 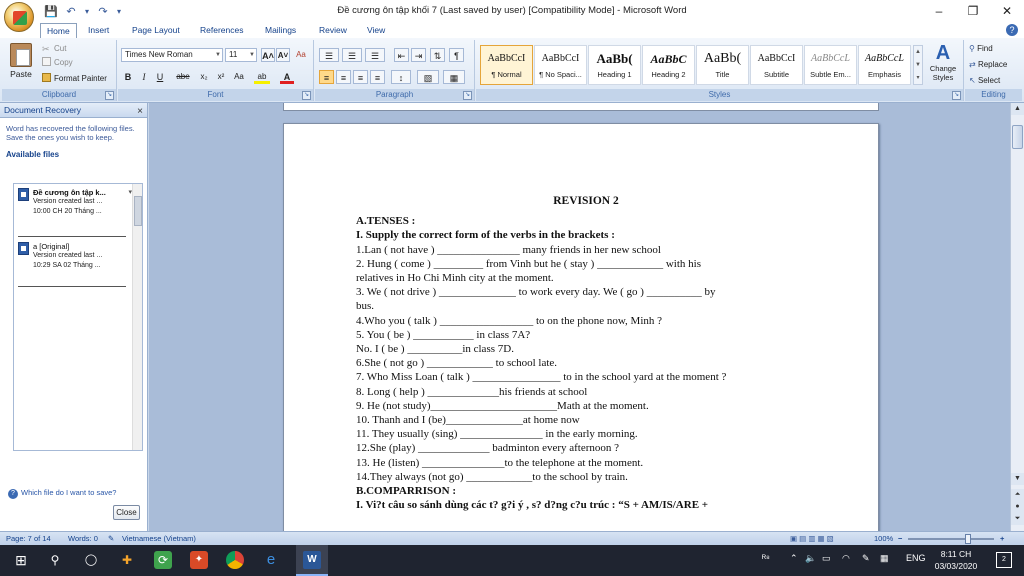 What do you see at coordinates (241, 55) in the screenshot?
I see `font-size-select: 11 ▼` at bounding box center [241, 55].